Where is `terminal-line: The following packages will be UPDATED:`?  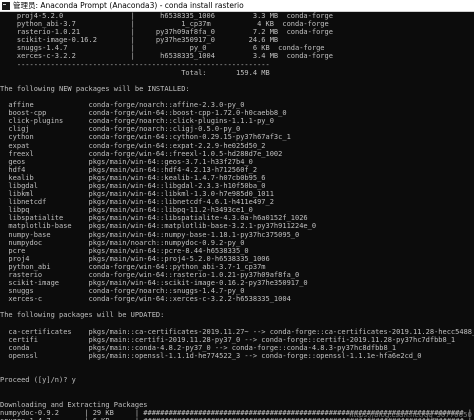
terminal-line: The following packages will be UPDATED: is located at coordinates (82, 315).